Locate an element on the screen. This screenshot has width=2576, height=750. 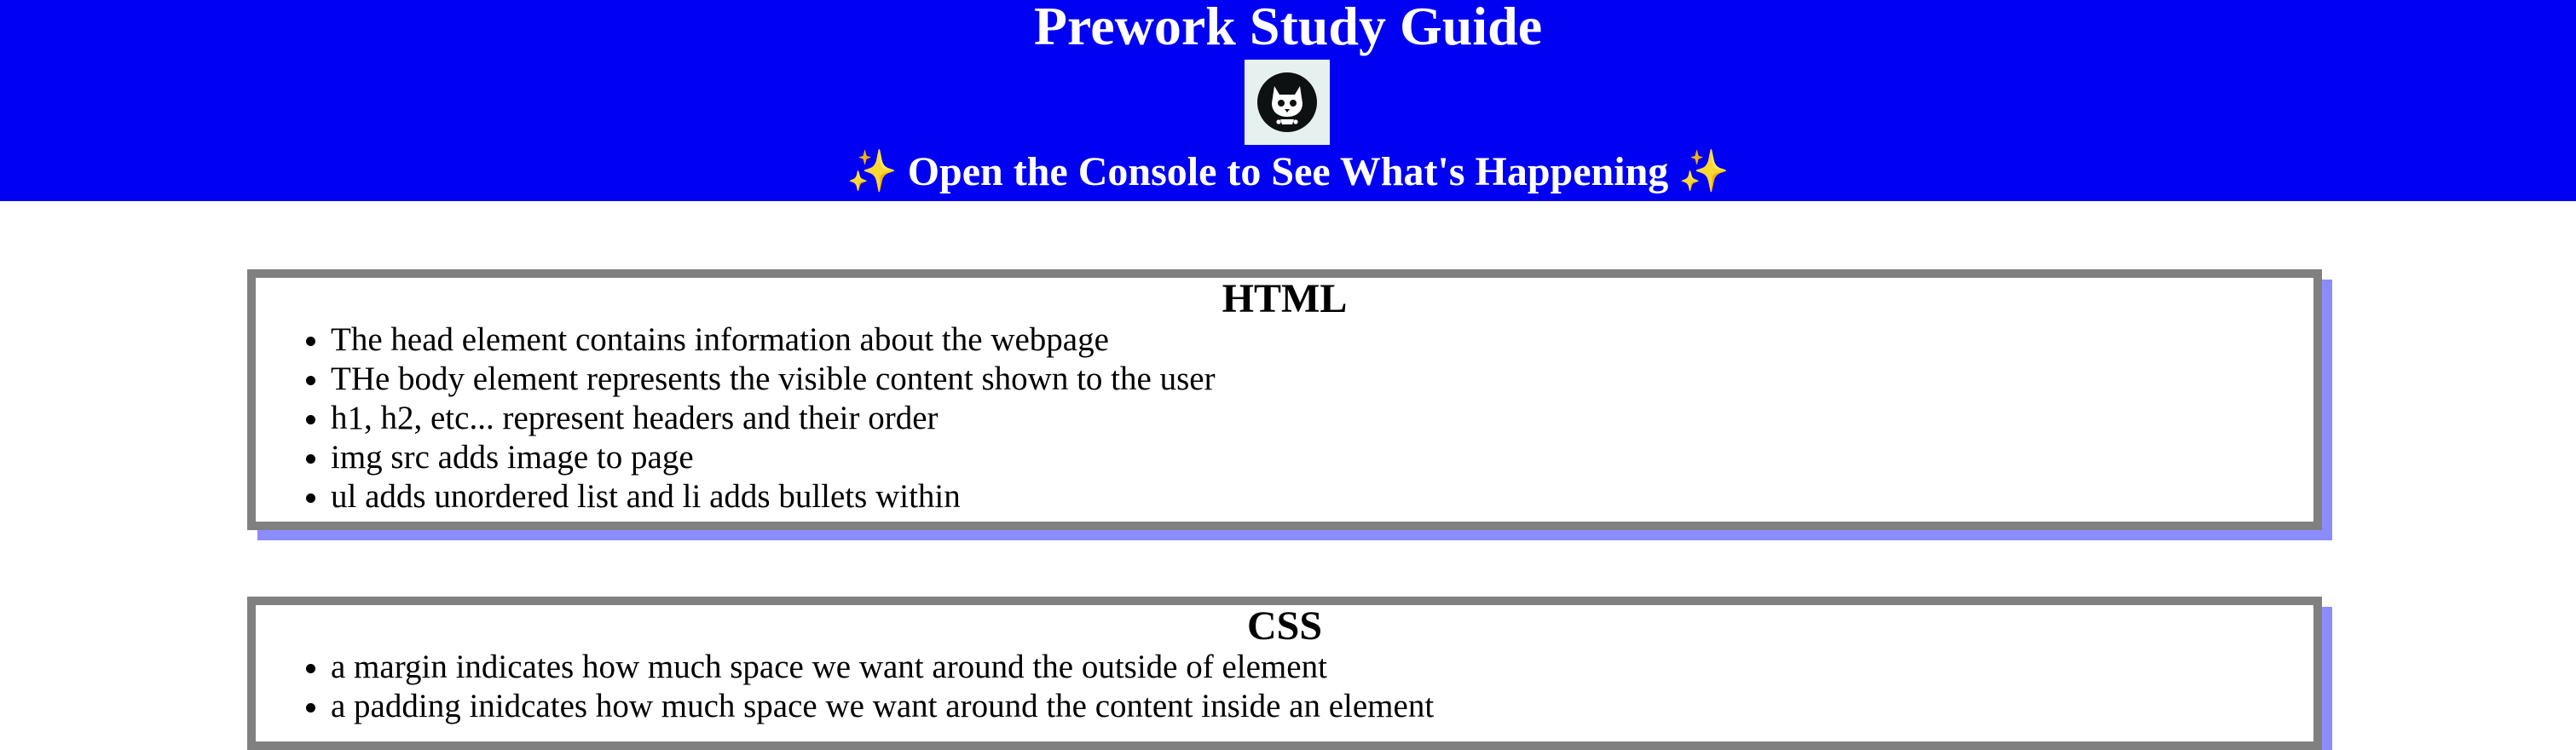
logo is located at coordinates (1287, 102).